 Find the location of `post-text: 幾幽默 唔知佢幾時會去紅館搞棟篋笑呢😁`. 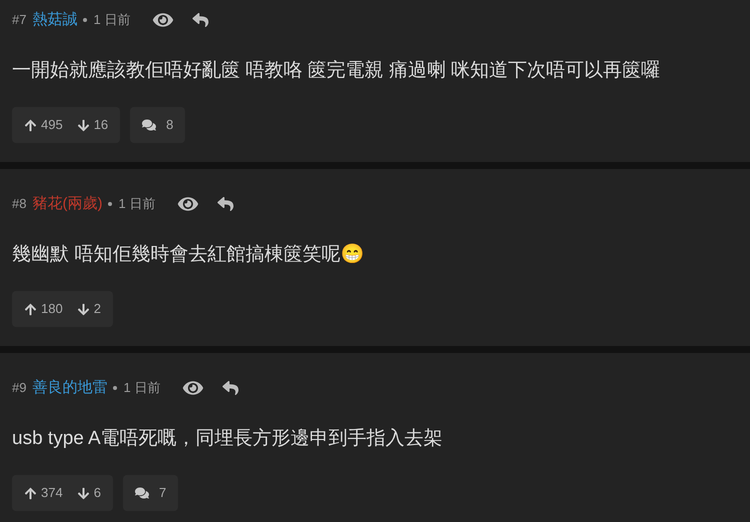

post-text: 幾幽默 唔知佢幾時會去紅館搞棟篋笑呢😁 is located at coordinates (189, 254).